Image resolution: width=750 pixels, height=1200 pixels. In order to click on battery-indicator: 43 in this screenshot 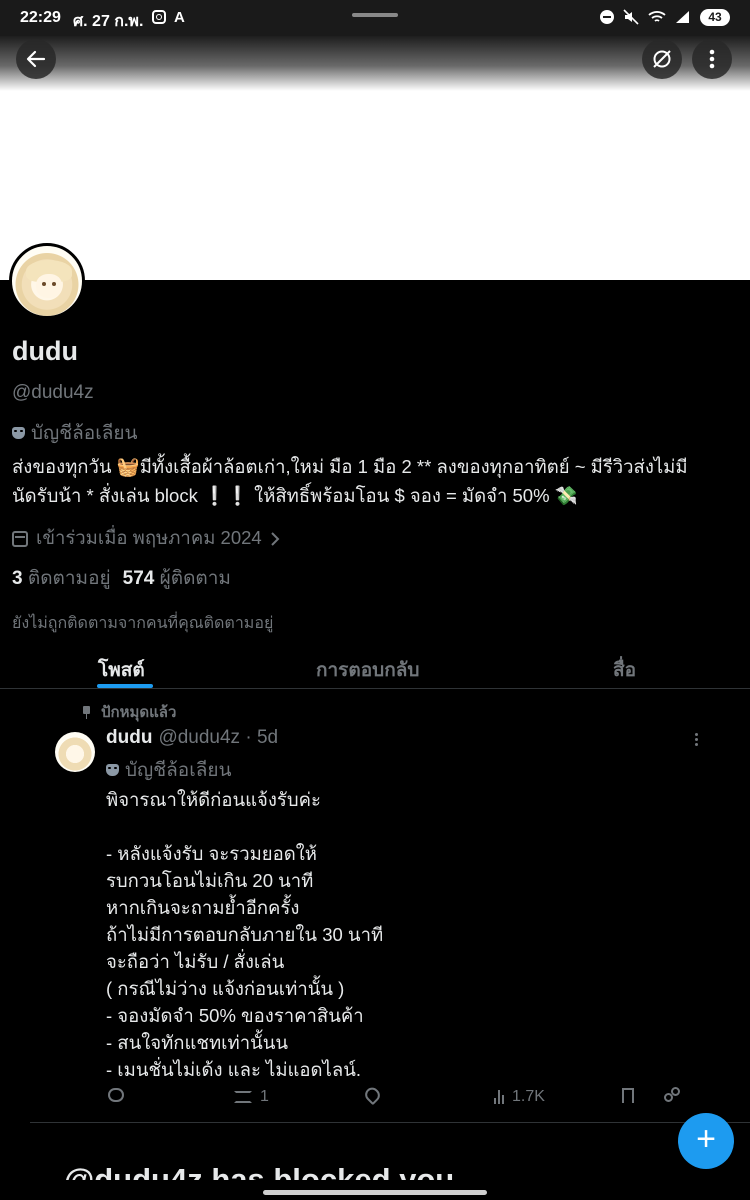, I will do `click(715, 17)`.